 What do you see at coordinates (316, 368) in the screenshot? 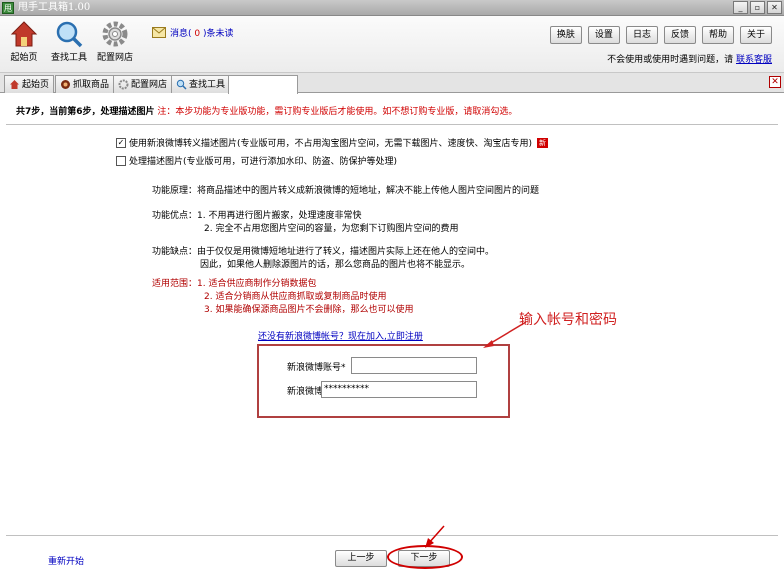
I see `account-label: 新浪微博账号*` at bounding box center [316, 368].